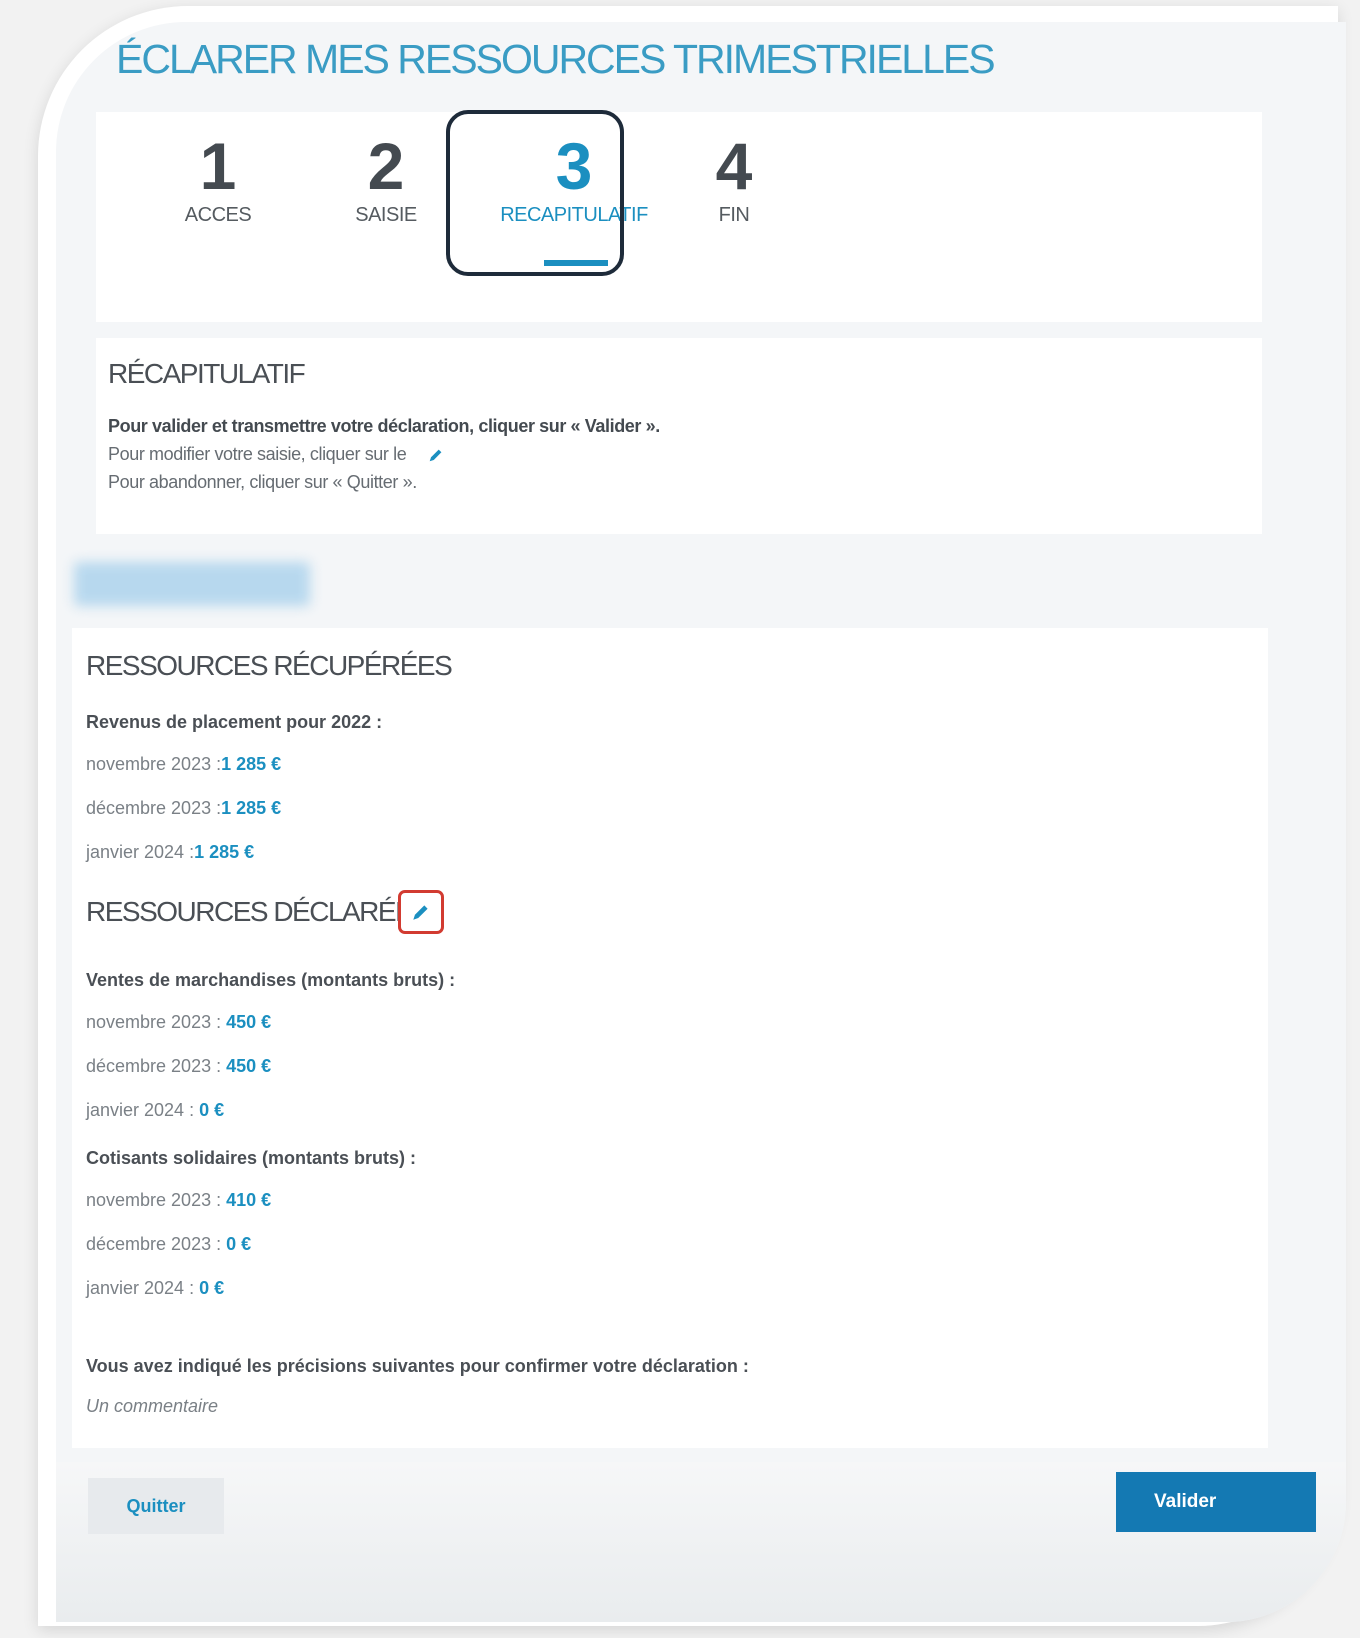 Image resolution: width=1360 pixels, height=1638 pixels. What do you see at coordinates (192, 584) in the screenshot?
I see `blurred-tab` at bounding box center [192, 584].